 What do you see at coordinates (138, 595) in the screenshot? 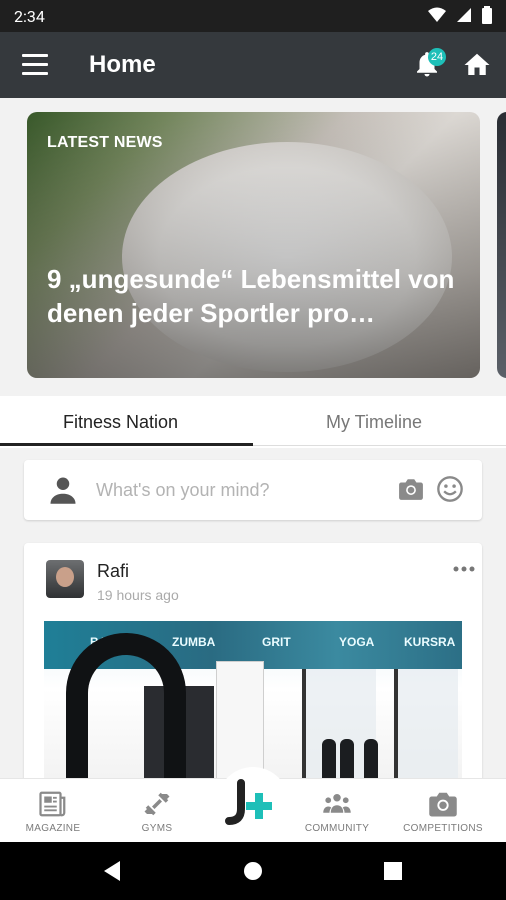
I see `post-timestamp: 19 hours ago` at bounding box center [138, 595].